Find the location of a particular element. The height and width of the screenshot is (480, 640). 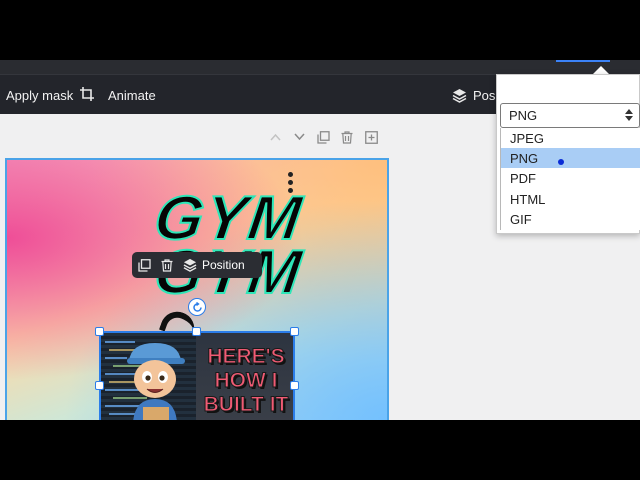

animate-label: Animate is located at coordinates (132, 95).